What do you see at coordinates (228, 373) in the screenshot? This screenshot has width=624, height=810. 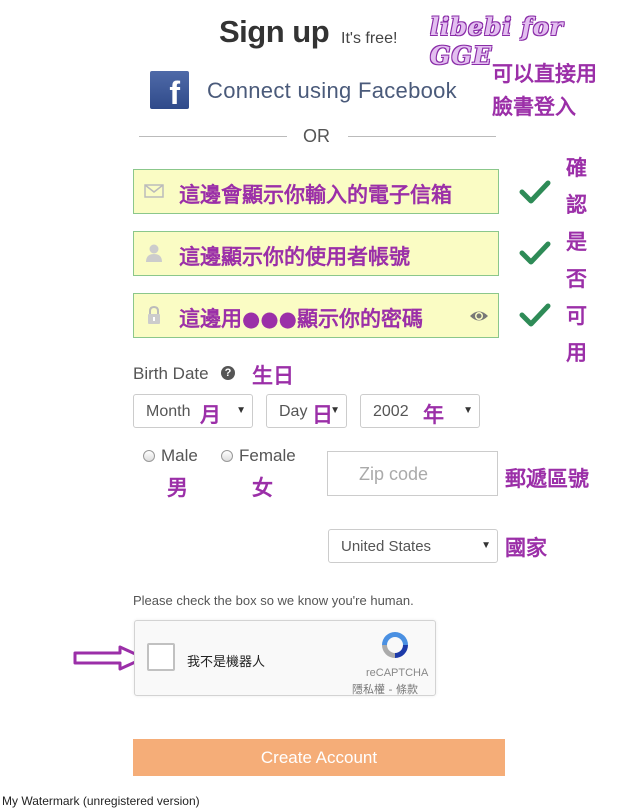 I see `help-icon: ?` at bounding box center [228, 373].